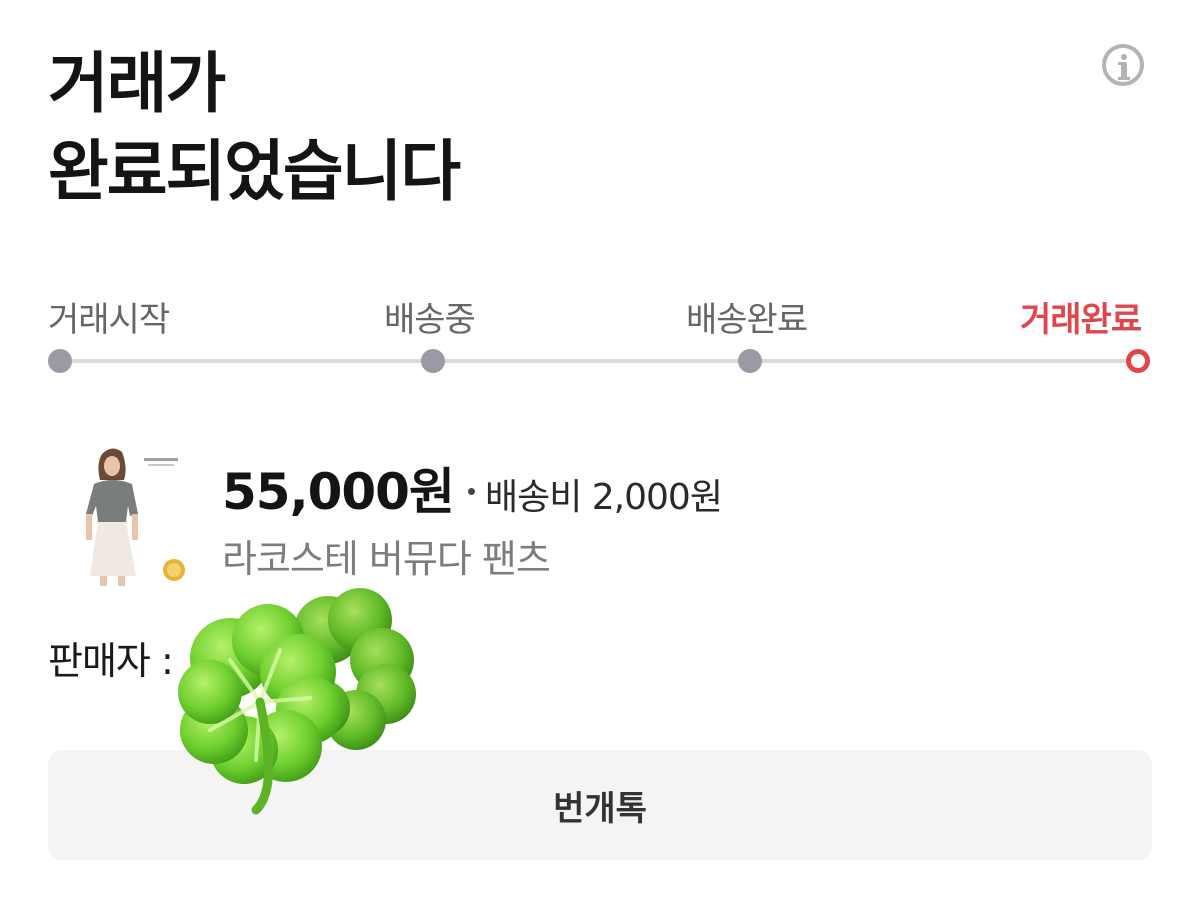 This screenshot has height=907, width=1200. What do you see at coordinates (137, 83) in the screenshot?
I see `page-title-line1: 거래가` at bounding box center [137, 83].